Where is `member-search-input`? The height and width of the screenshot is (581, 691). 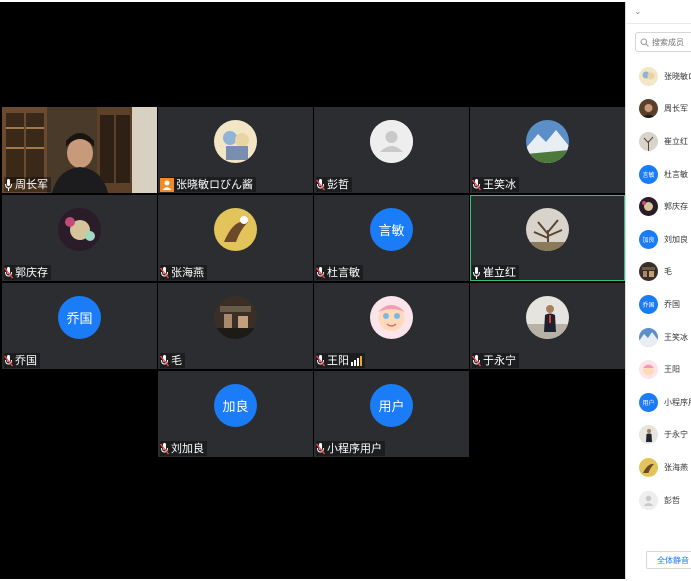
member-search-input is located at coordinates (671, 42).